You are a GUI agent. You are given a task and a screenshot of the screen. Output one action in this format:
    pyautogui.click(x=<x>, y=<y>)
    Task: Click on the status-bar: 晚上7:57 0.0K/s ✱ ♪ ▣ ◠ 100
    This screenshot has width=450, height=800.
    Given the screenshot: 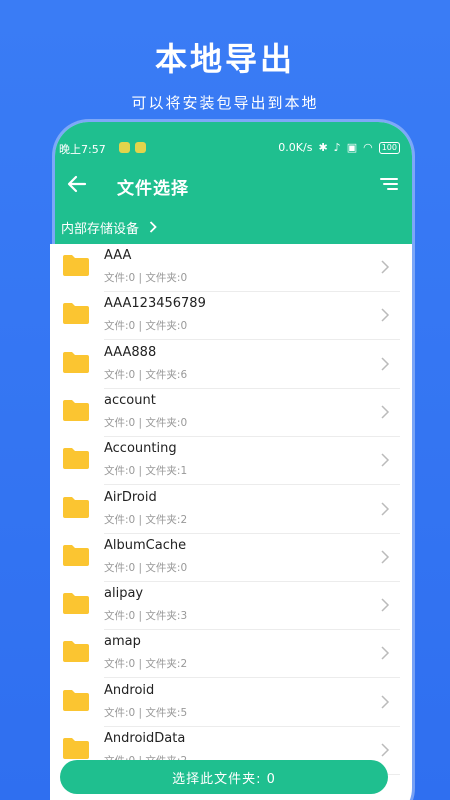 What is the action you would take?
    pyautogui.click(x=233, y=148)
    